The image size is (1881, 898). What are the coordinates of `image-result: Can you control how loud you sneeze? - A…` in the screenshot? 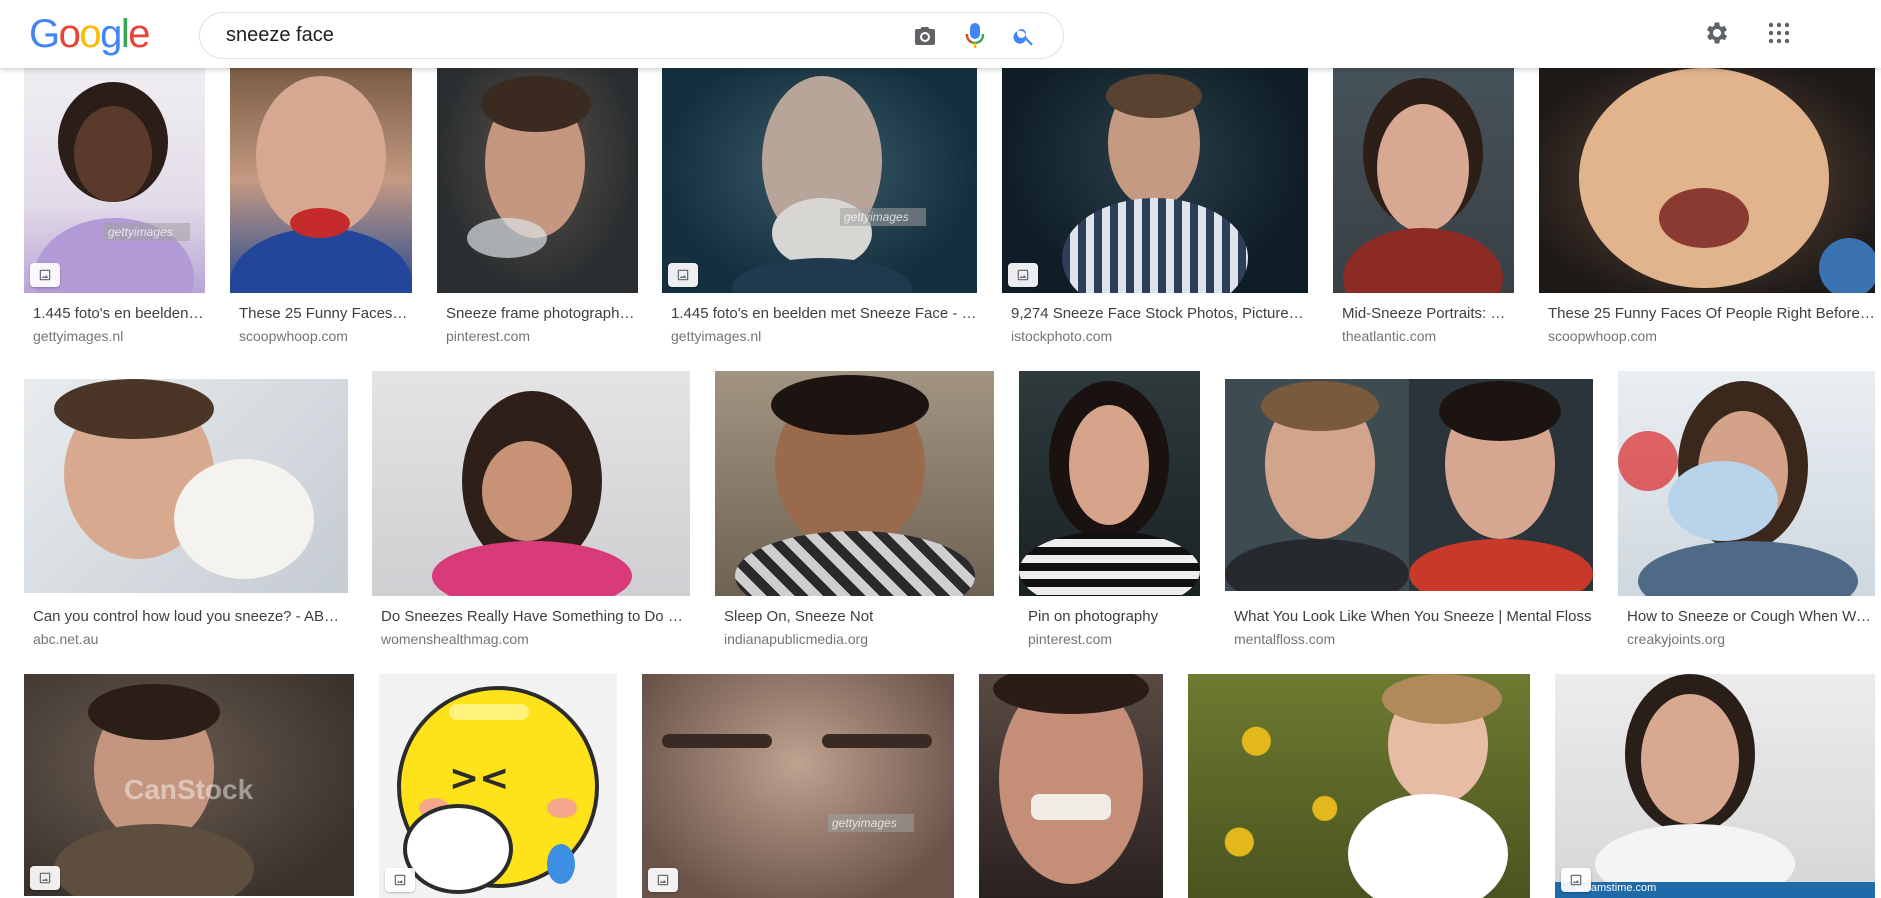 It's located at (186, 516).